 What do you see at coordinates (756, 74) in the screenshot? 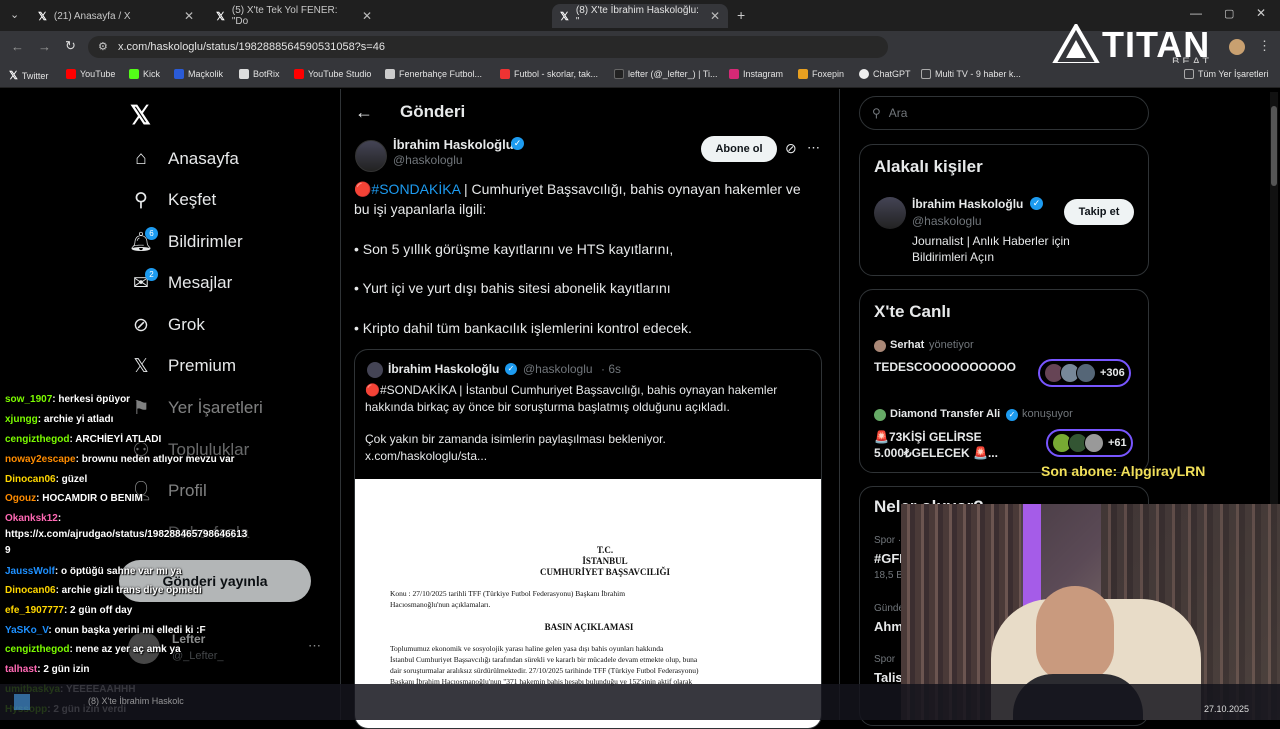
I see `bookmark-instagram: Instagram` at bounding box center [756, 74].